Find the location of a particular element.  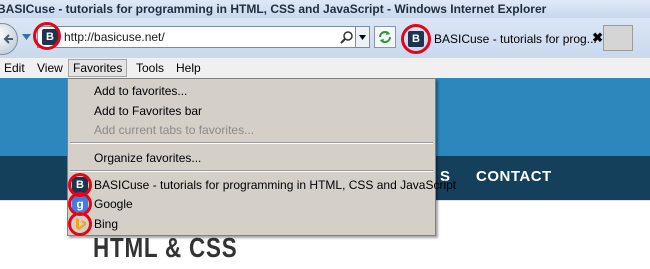

refresh-icon is located at coordinates (385, 37).